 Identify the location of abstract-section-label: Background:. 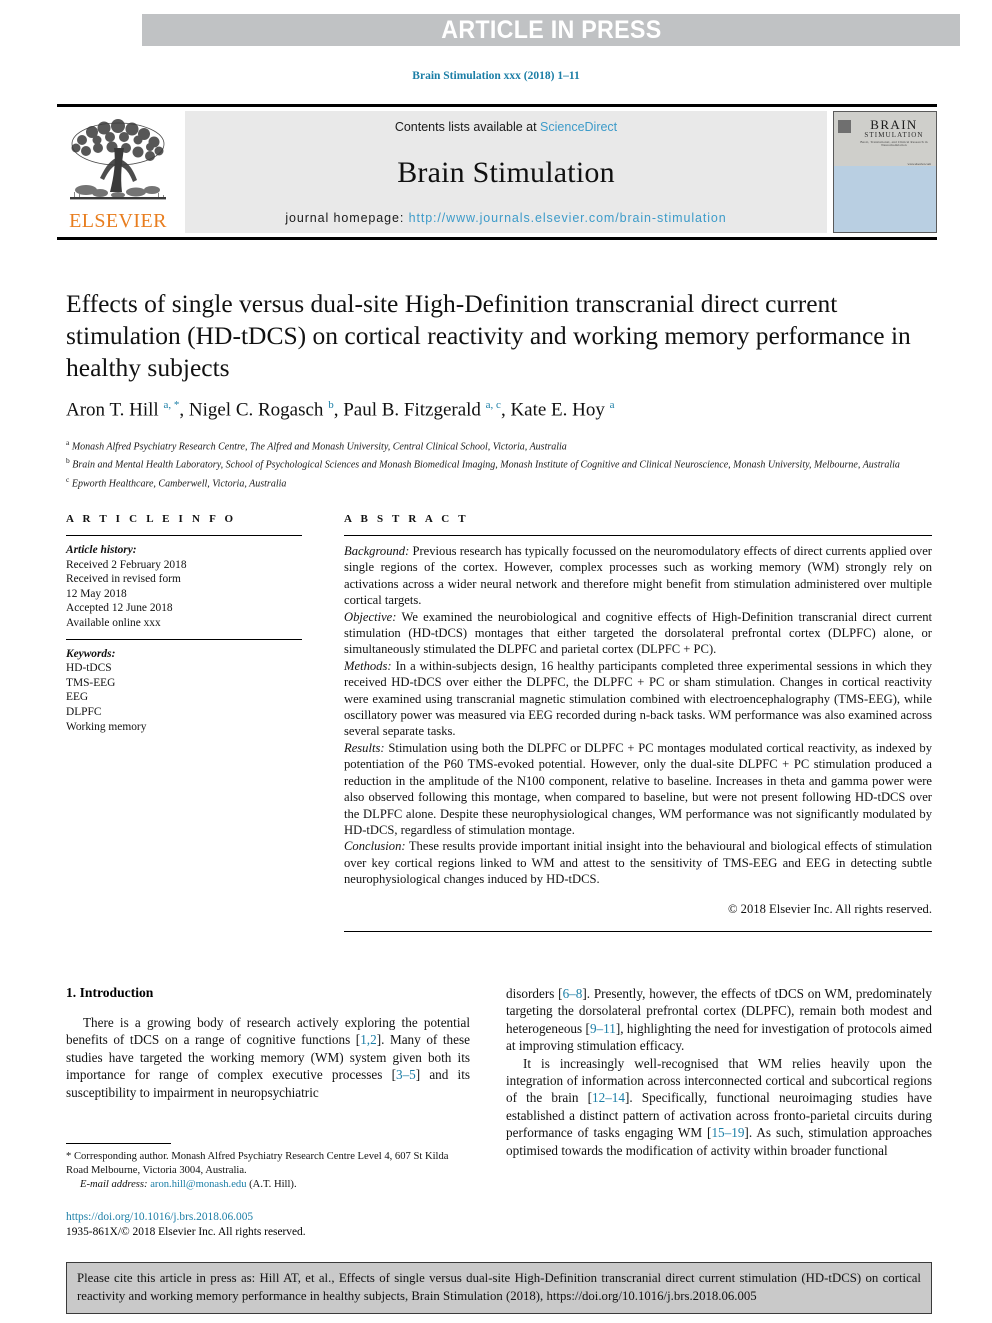
(377, 551).